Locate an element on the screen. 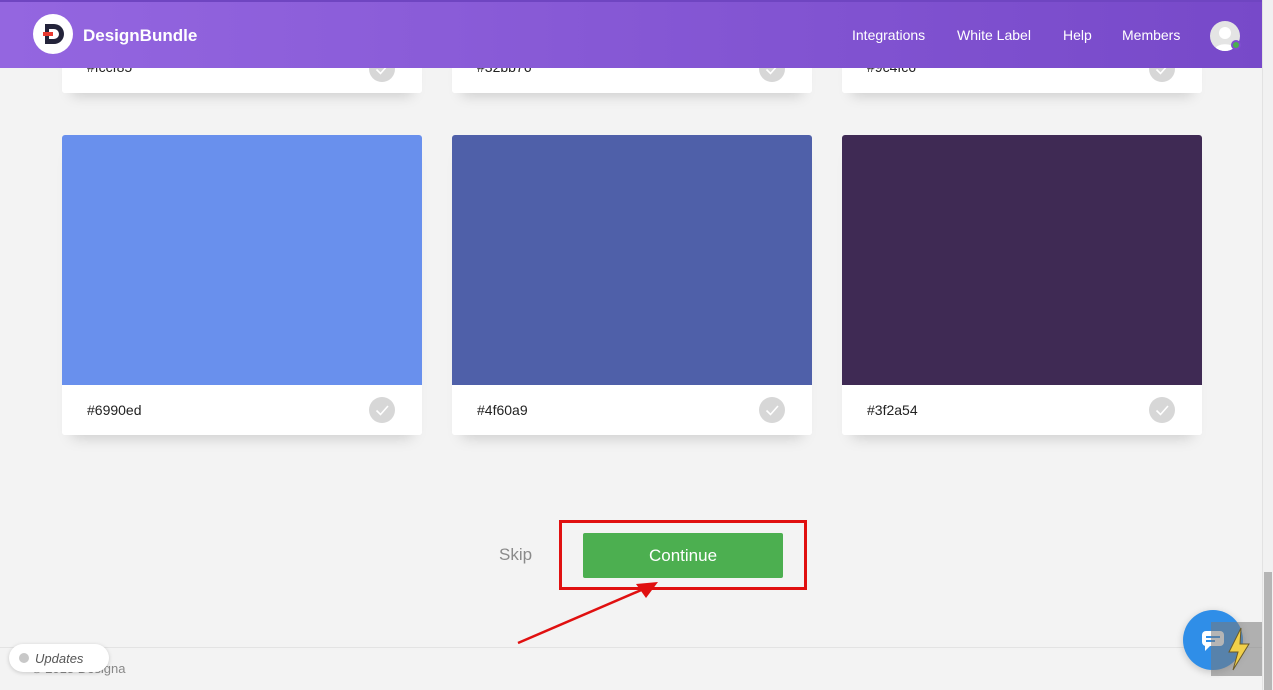 The image size is (1273, 690). brand-name: DesignBundle is located at coordinates (140, 36).